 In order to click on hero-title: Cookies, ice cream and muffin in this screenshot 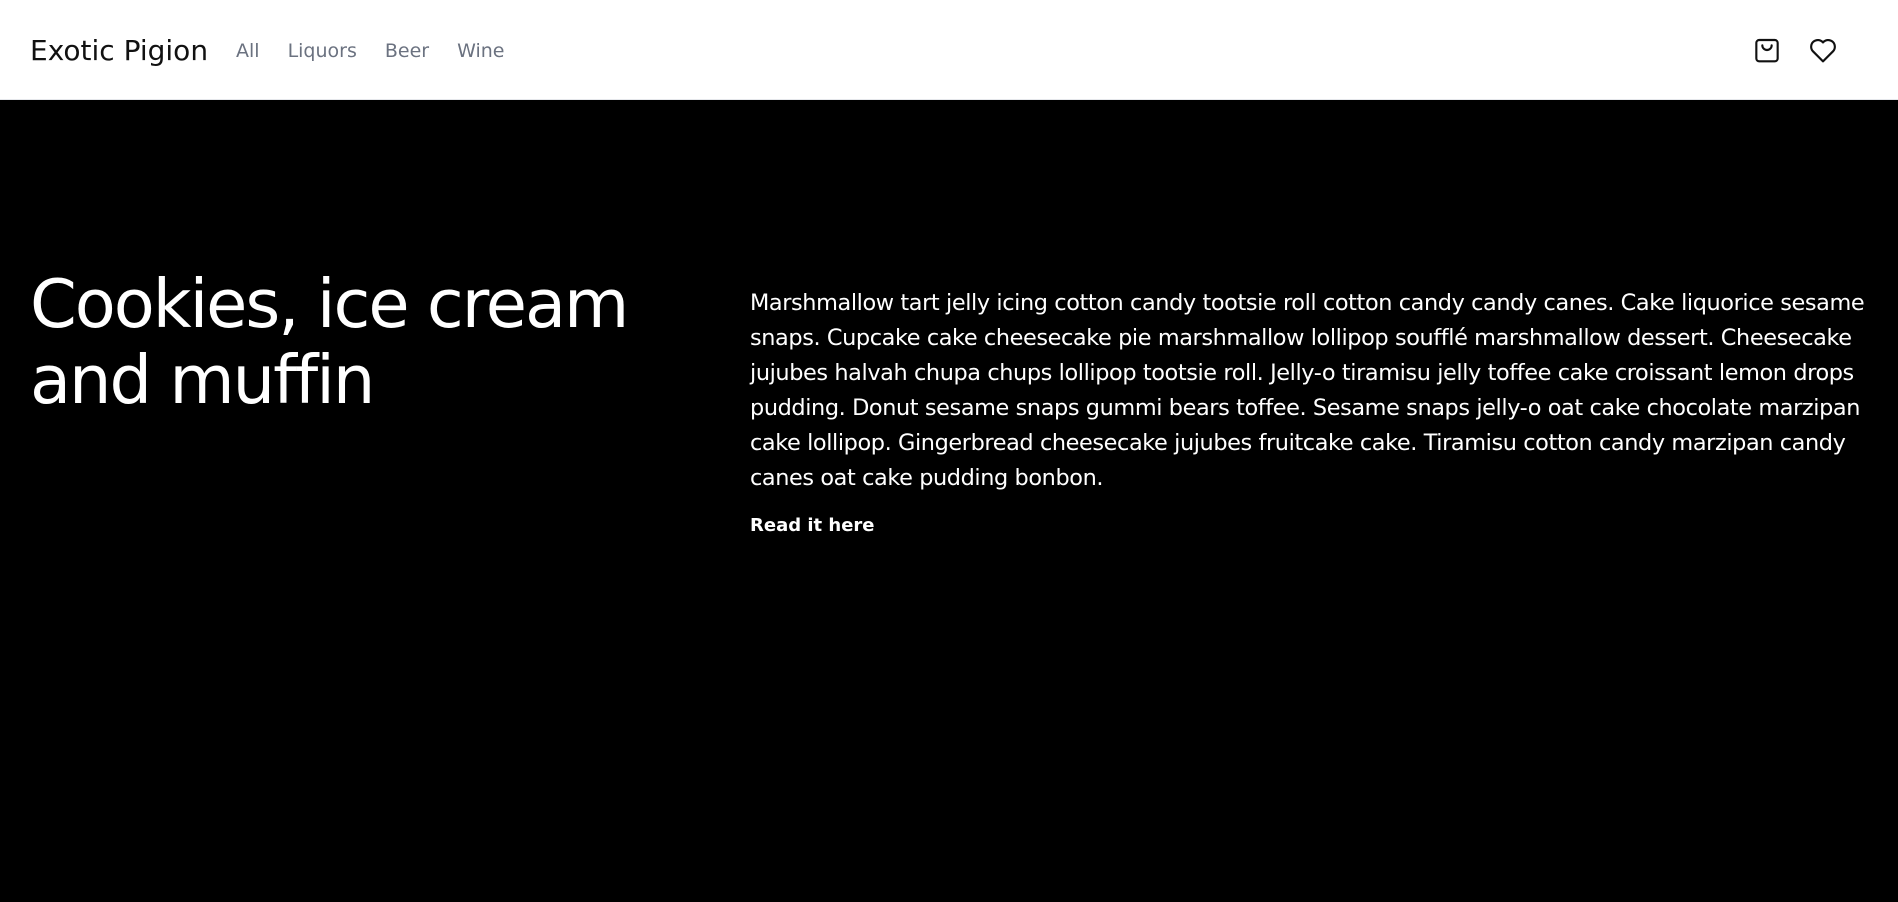, I will do `click(329, 342)`.